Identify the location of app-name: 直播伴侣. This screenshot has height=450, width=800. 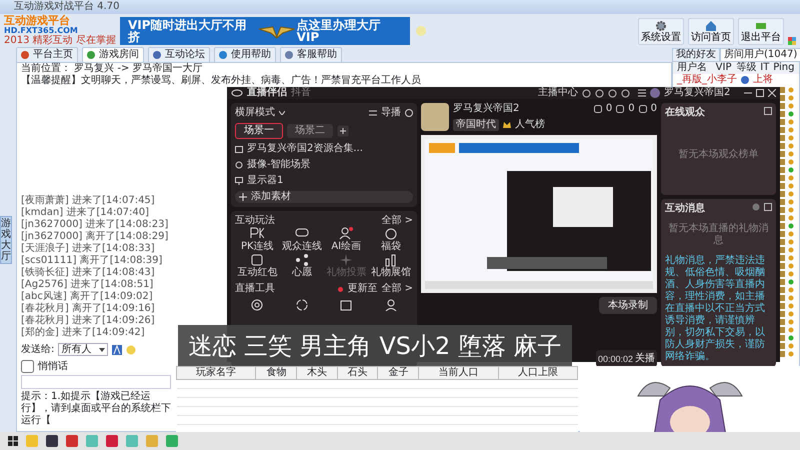
(267, 93).